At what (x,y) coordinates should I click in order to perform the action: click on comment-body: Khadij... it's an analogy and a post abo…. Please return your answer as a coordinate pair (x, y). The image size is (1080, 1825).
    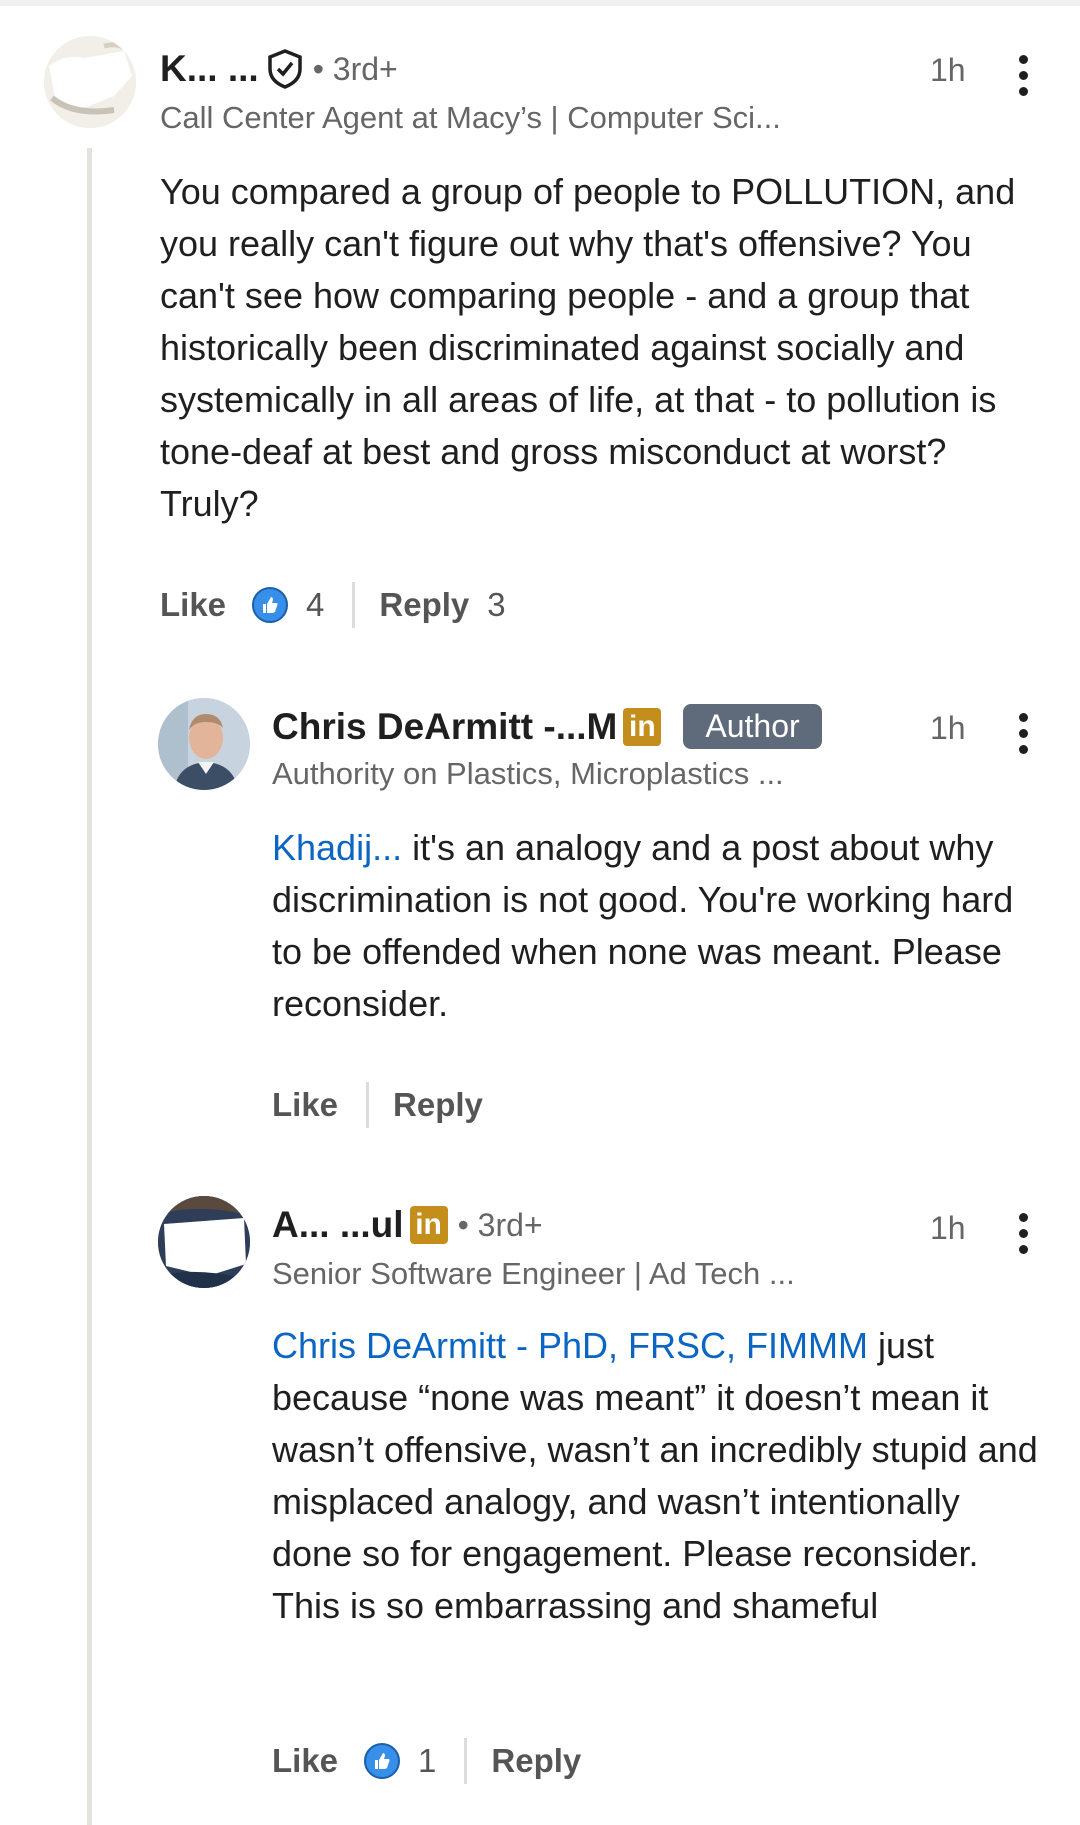
    Looking at the image, I should click on (657, 926).